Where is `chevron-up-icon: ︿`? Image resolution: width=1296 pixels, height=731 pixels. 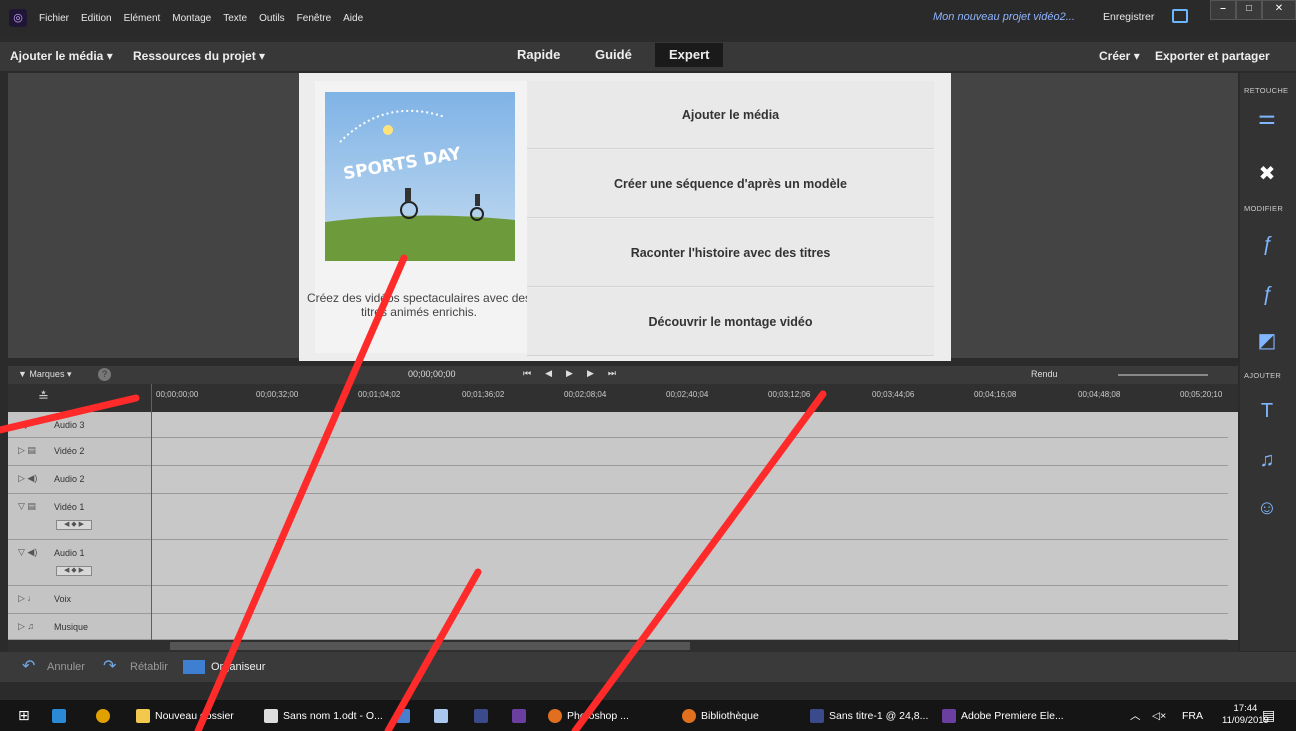
chevron-up-icon: ︿ is located at coordinates (1135, 715).